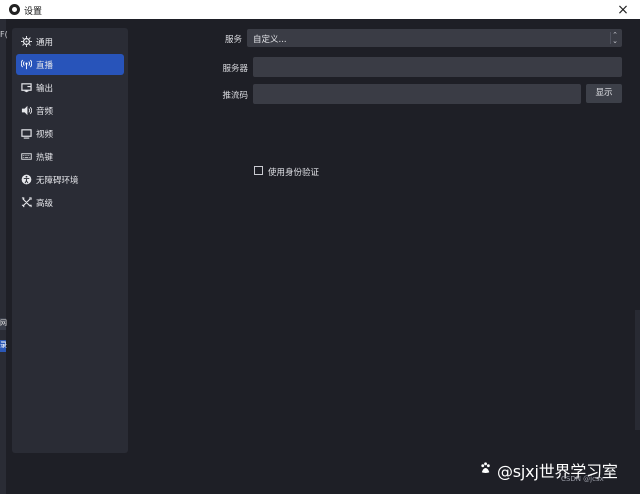  Describe the element at coordinates (233, 40) in the screenshot. I see `service-label: 服务` at that location.